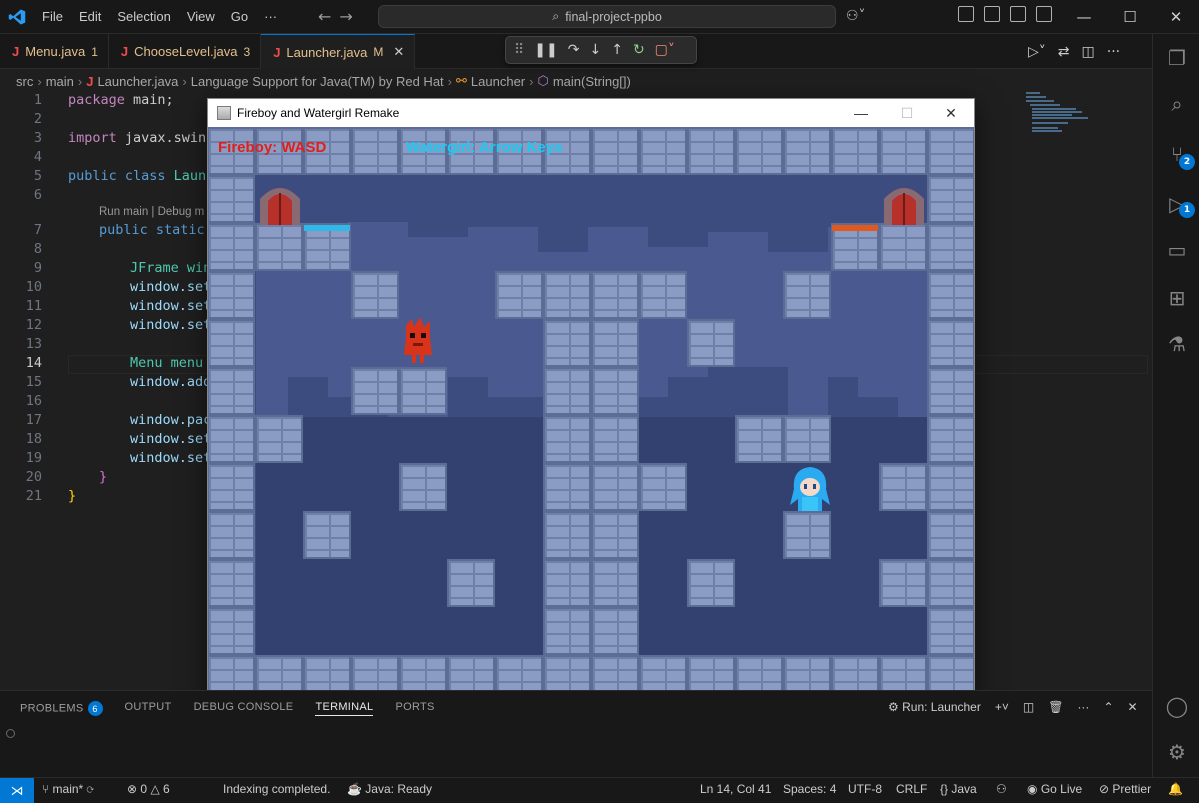  Describe the element at coordinates (24, 81) in the screenshot. I see `breadcrumb-src: src` at that location.